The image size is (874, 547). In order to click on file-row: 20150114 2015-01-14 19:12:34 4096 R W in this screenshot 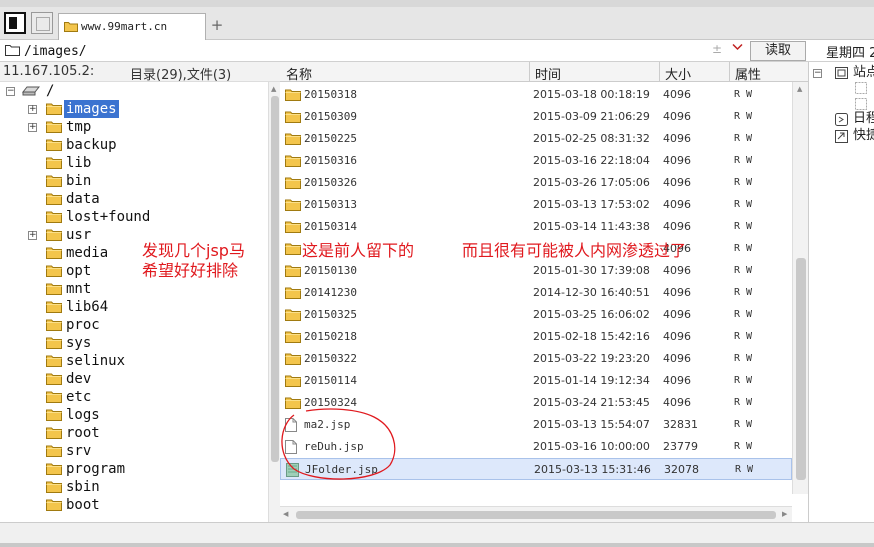, I will do `click(536, 381)`.